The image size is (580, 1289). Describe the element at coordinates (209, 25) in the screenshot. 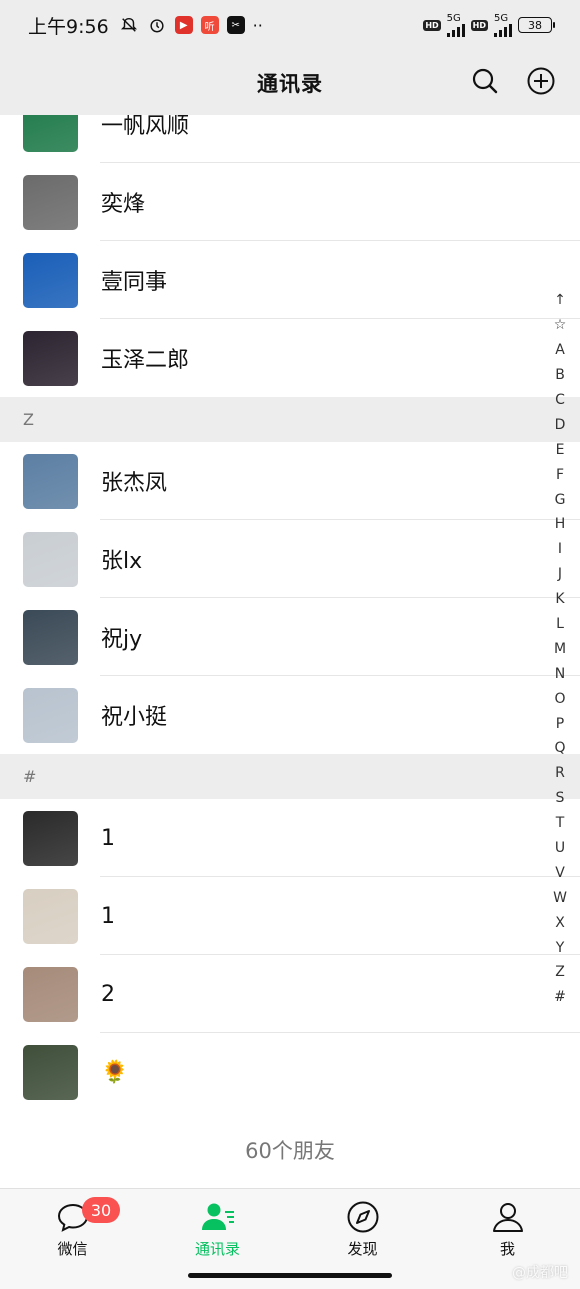

I see `ting-app-icon: 听` at that location.